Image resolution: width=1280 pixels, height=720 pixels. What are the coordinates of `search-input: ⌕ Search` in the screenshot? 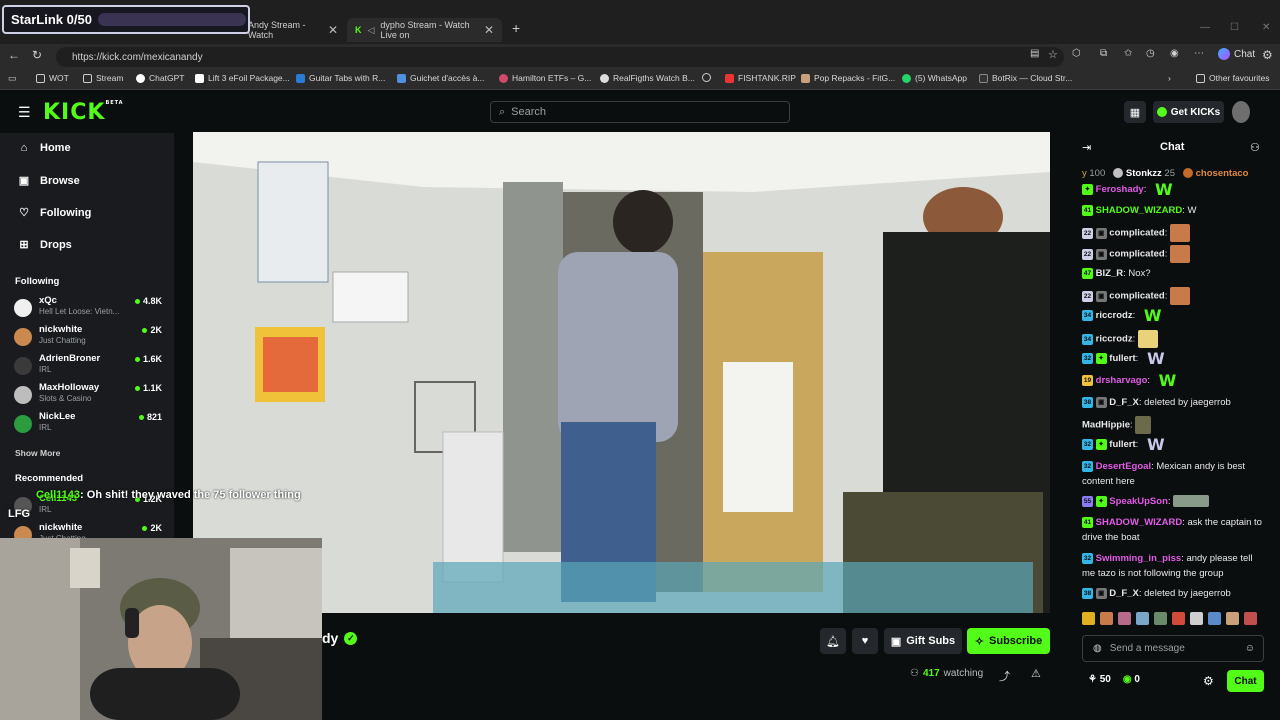 It's located at (640, 112).